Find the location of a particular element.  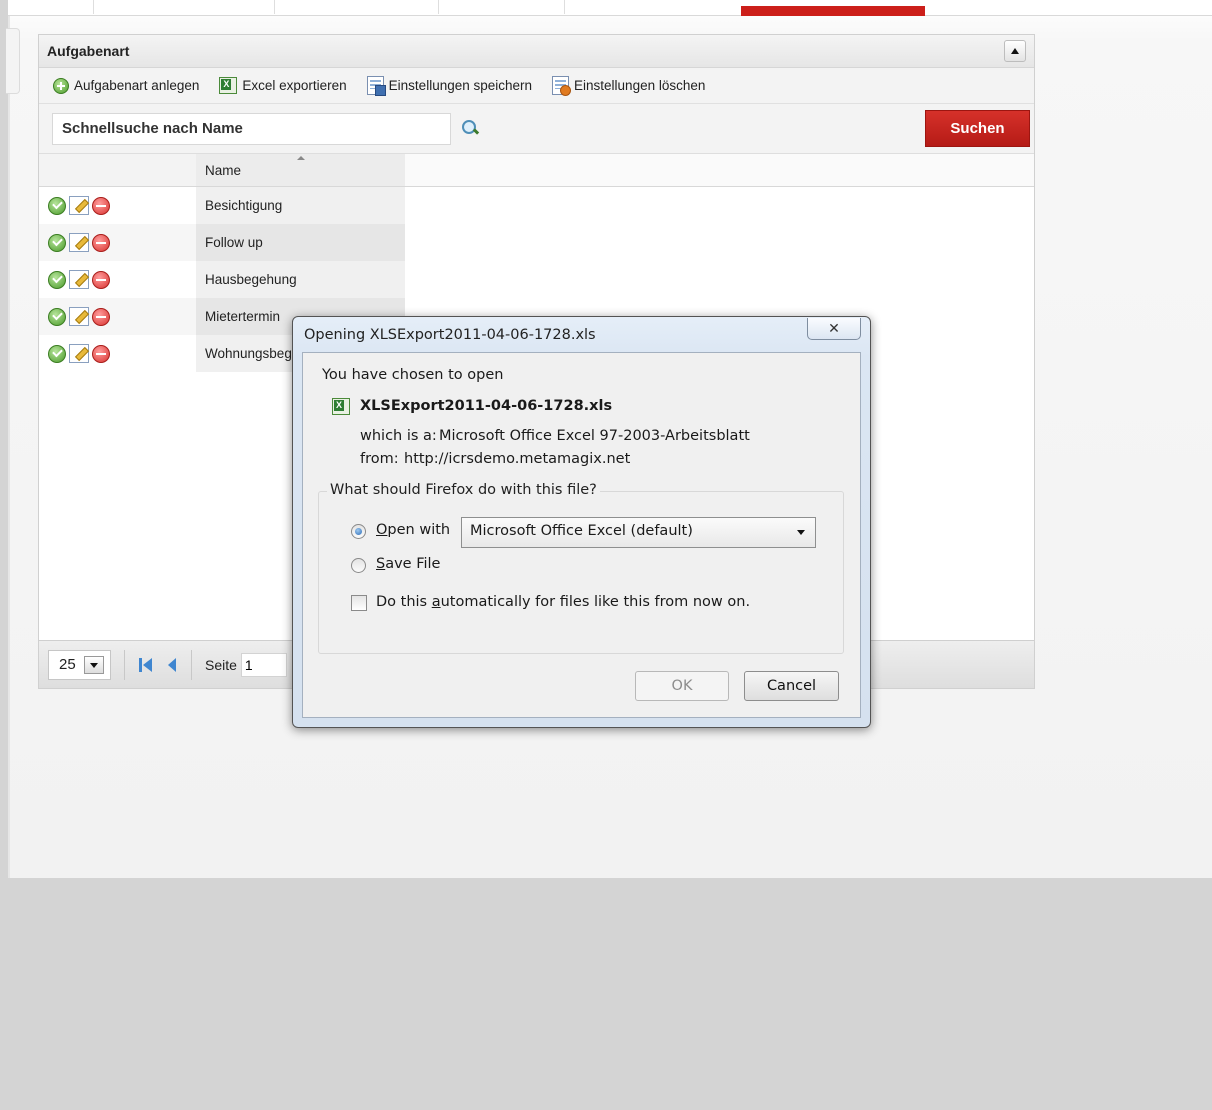

add-task-type-button: Aufgabenart anlegen is located at coordinates (126, 85).